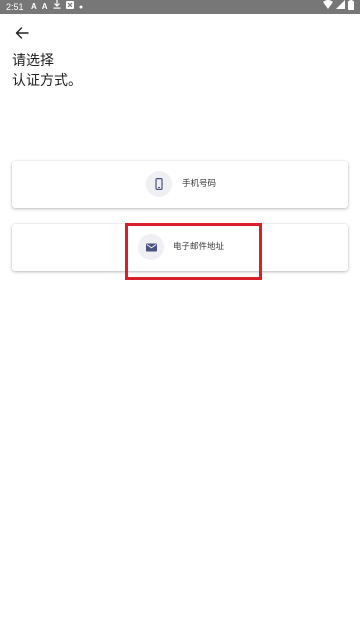  What do you see at coordinates (180, 7) in the screenshot?
I see `status-bar: 2:51 A A` at bounding box center [180, 7].